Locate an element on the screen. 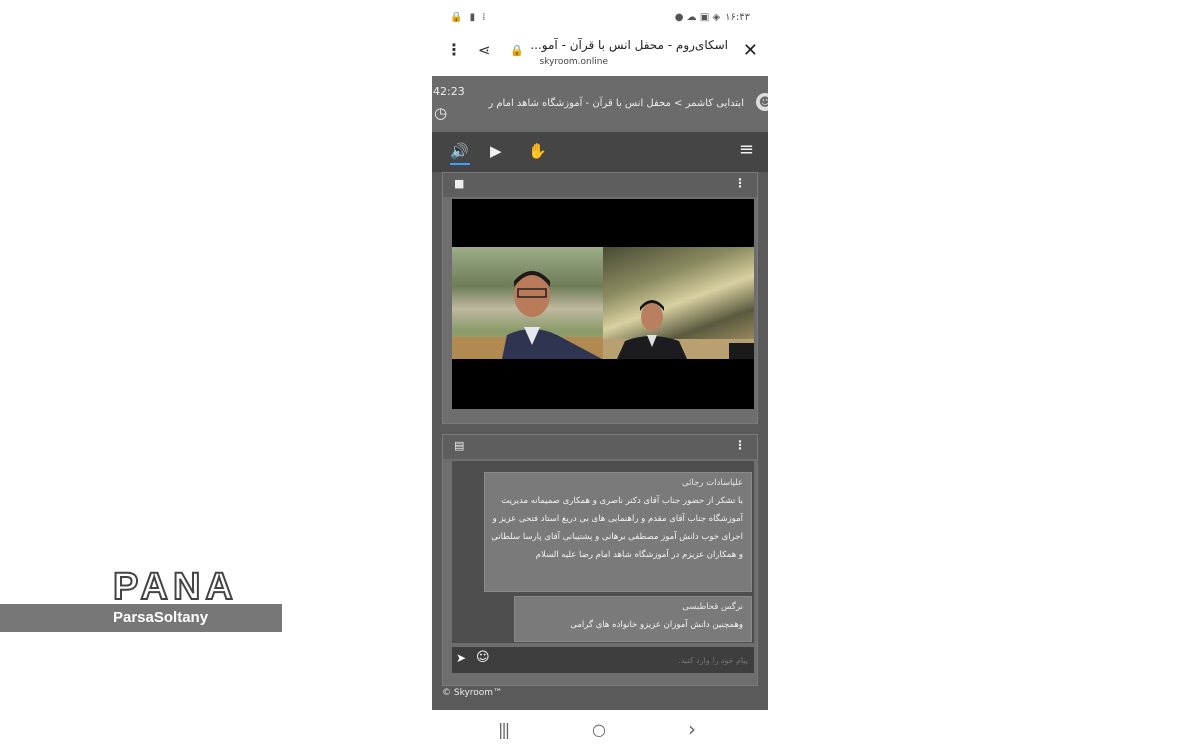 Image resolution: width=1200 pixels, height=749 pixels. video-stage is located at coordinates (603, 304).